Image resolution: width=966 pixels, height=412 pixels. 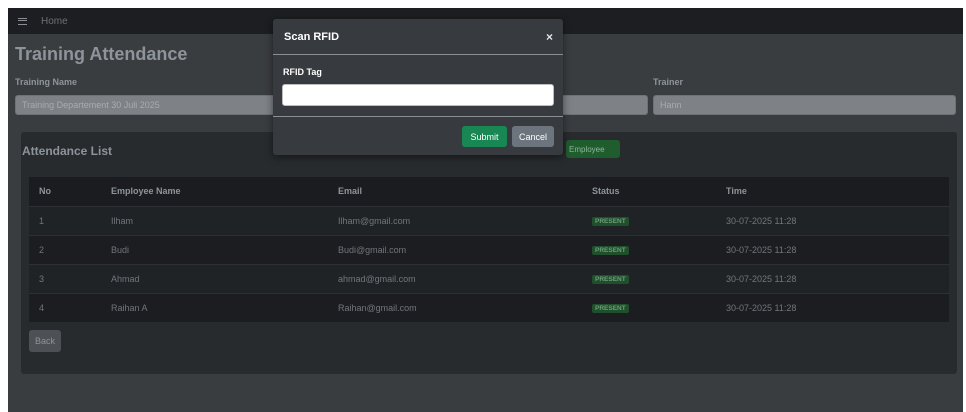 What do you see at coordinates (804, 105) in the screenshot?
I see `trainer-field: Hann` at bounding box center [804, 105].